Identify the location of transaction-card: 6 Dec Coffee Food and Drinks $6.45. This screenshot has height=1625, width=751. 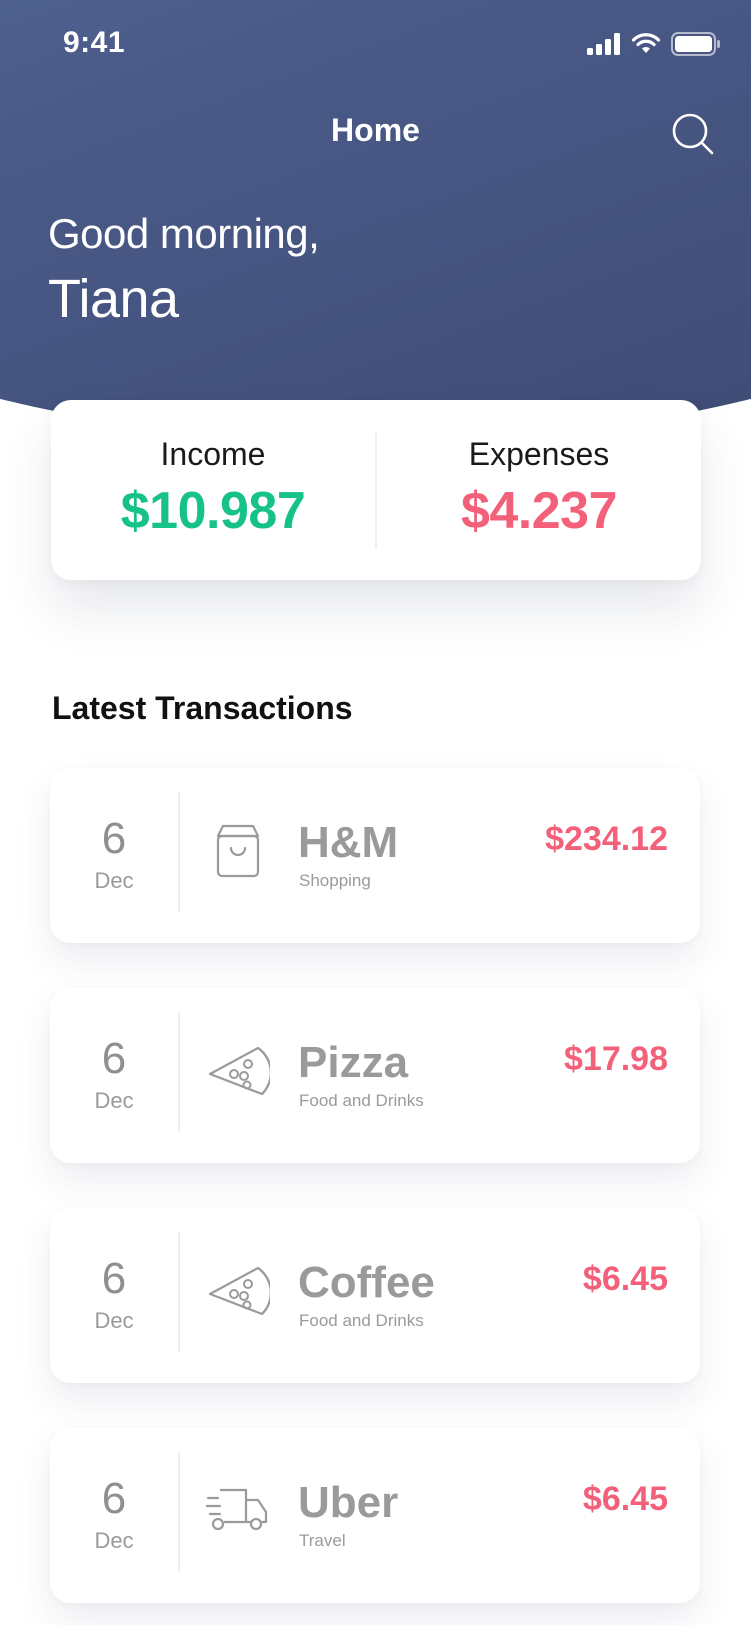
(375, 1295).